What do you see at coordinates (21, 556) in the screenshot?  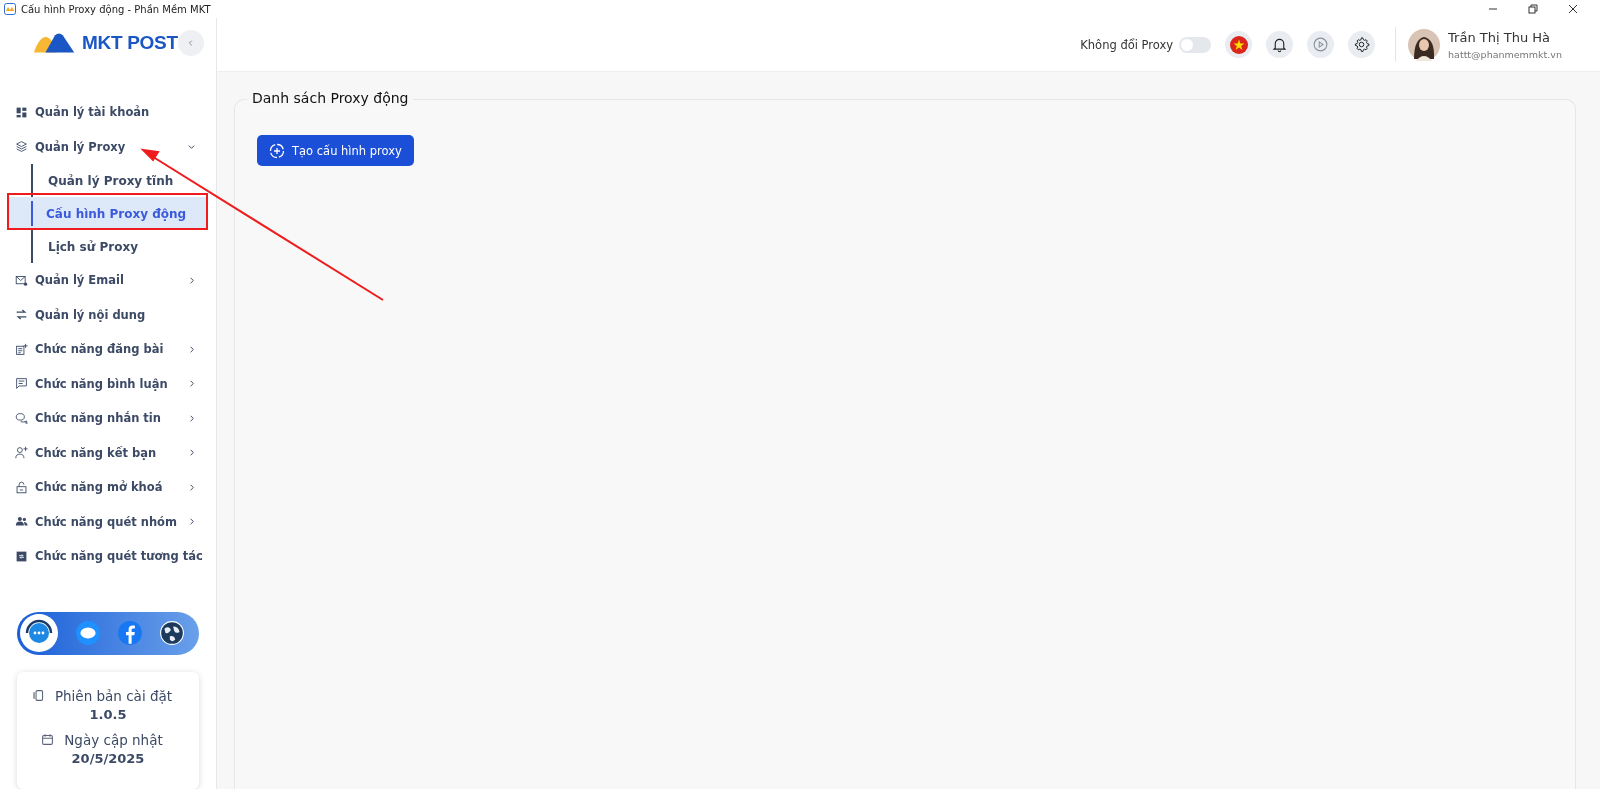 I see `refresh-icon` at bounding box center [21, 556].